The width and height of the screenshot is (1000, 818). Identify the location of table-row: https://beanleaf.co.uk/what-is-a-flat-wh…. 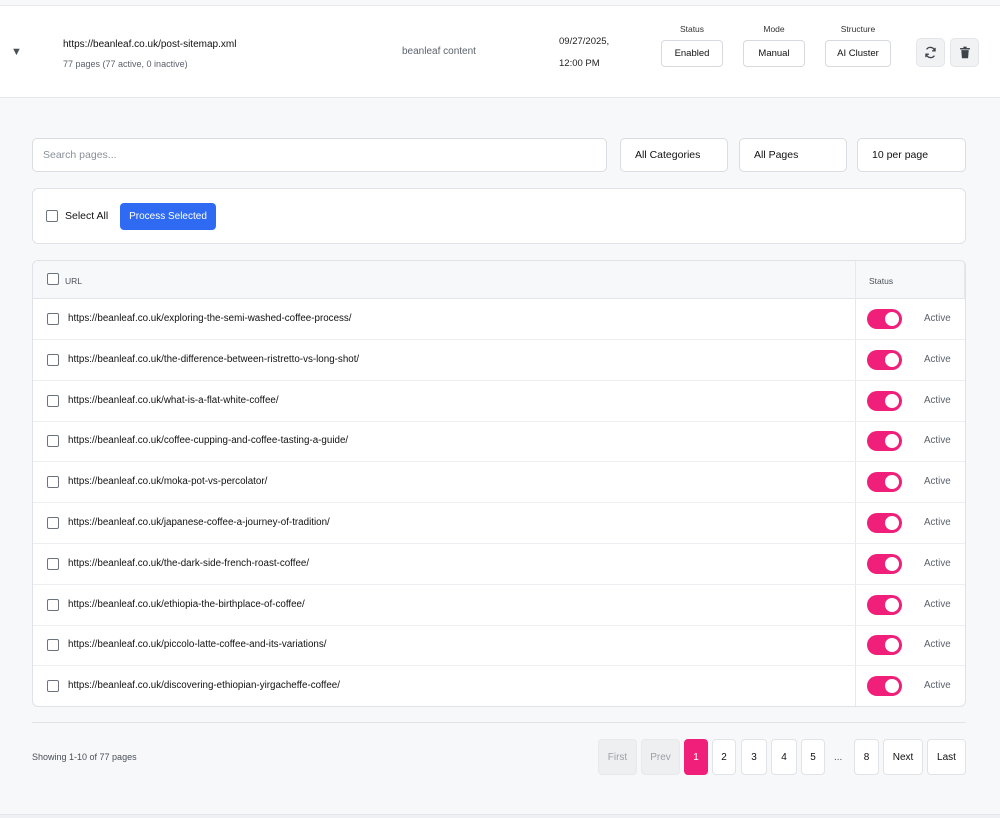
(499, 401).